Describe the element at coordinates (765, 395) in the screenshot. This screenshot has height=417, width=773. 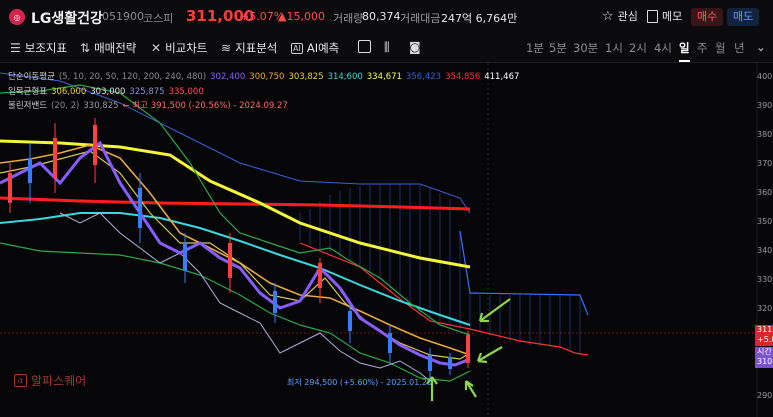
I see `y-axis-label: 290` at that location.